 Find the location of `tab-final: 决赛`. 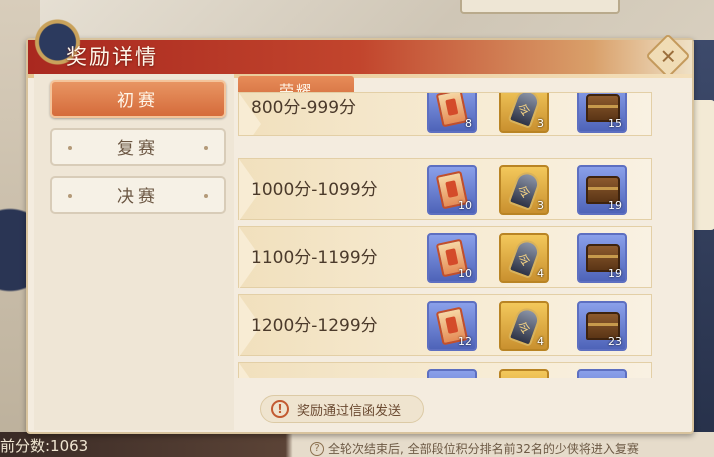

tab-final: 决赛 is located at coordinates (138, 195).